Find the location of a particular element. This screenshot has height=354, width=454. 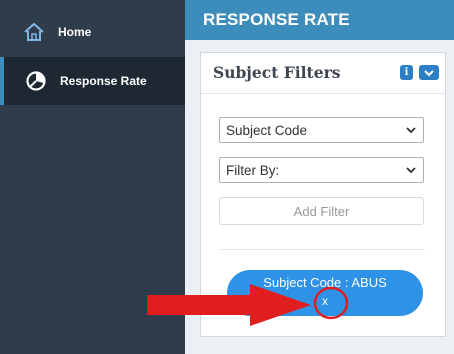

page-header: RESPONSE RATE is located at coordinates (319, 20).